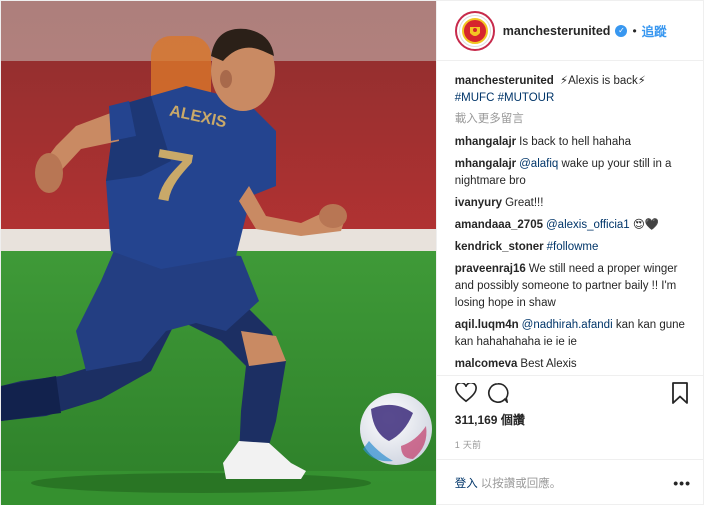 Image resolution: width=704 pixels, height=505 pixels. I want to click on login-link: 登入, so click(466, 483).